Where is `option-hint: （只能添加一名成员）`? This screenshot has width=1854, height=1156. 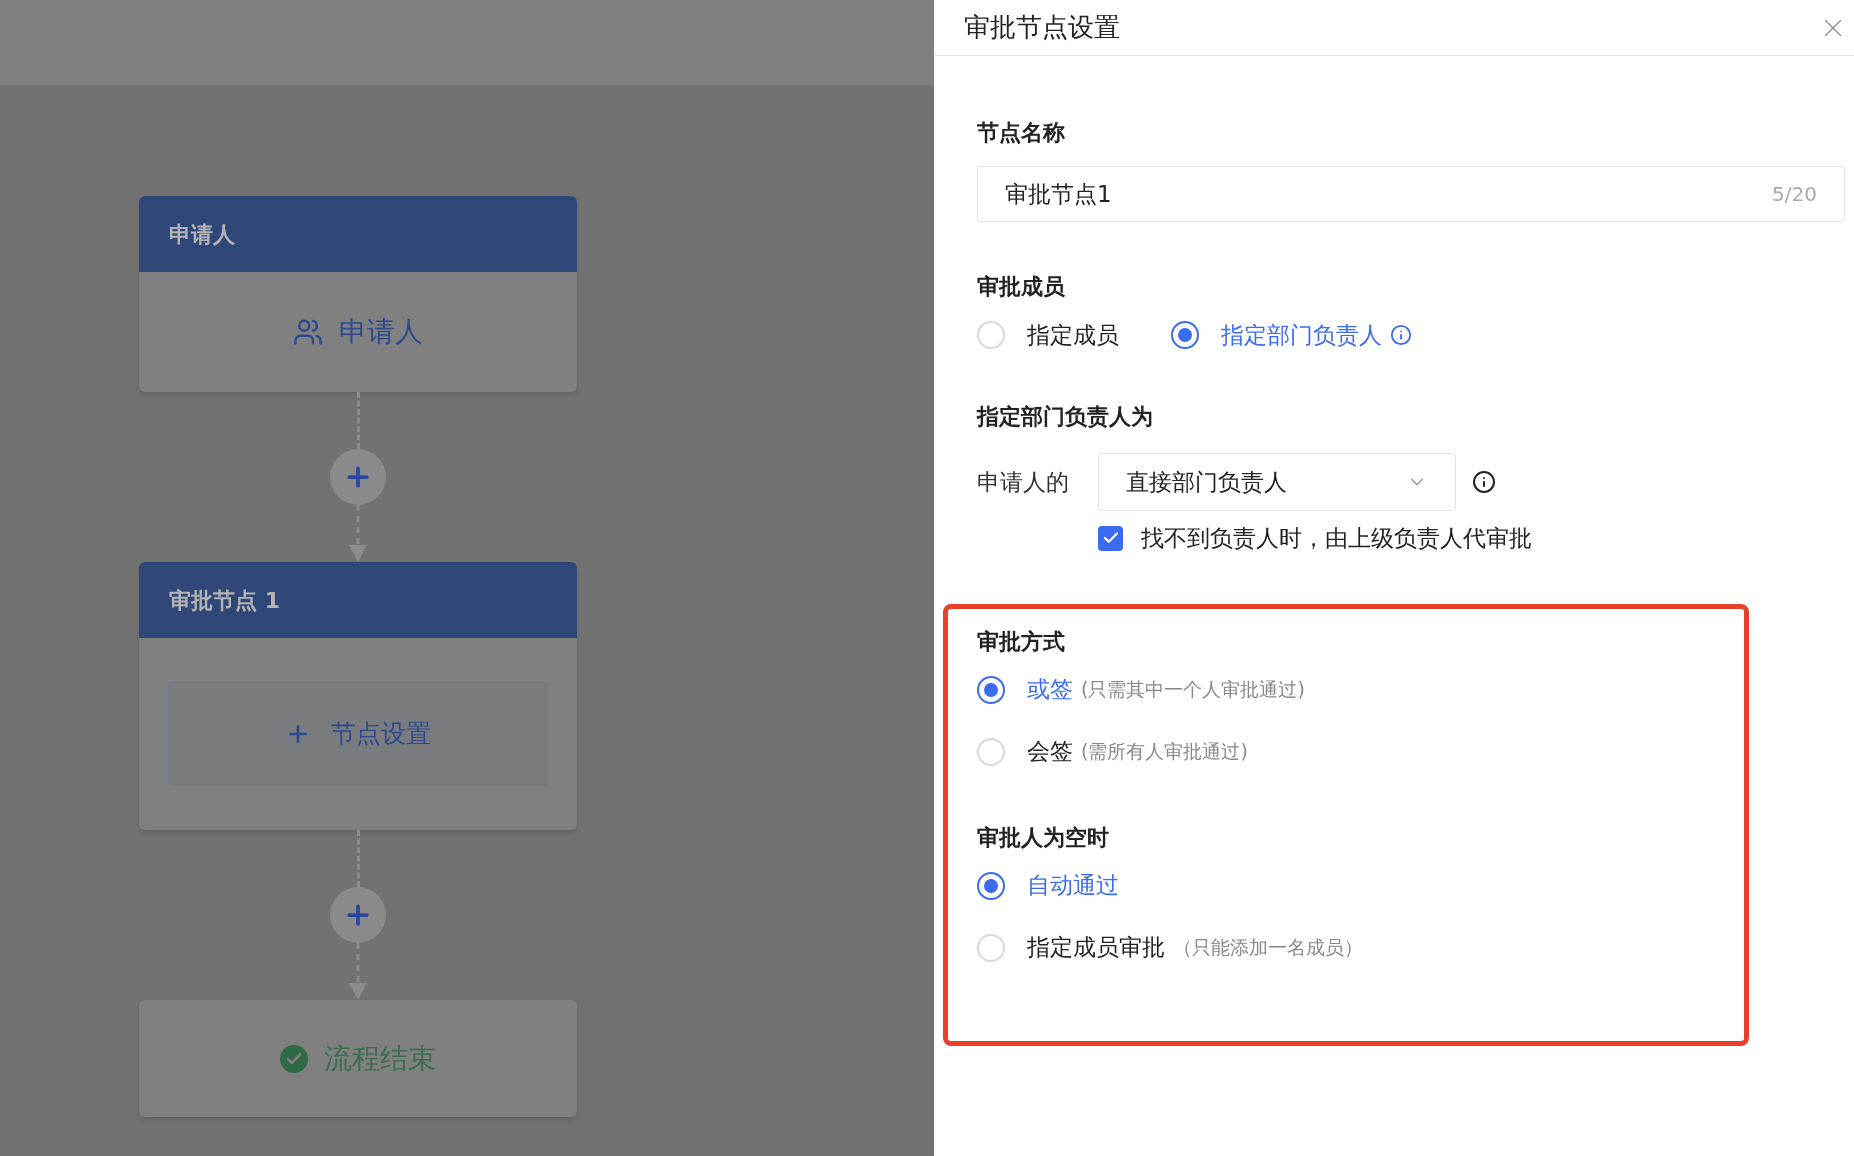
option-hint: （只能添加一名成员） is located at coordinates (1268, 948).